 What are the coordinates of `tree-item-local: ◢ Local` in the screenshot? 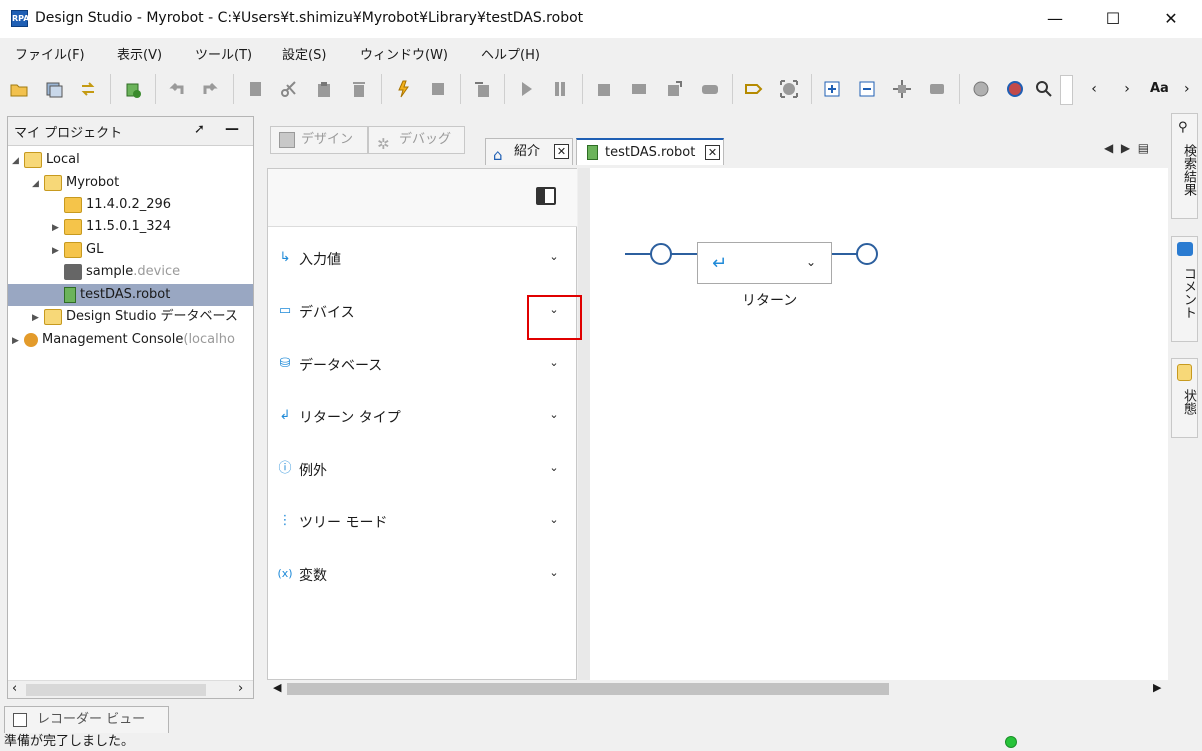 It's located at (46, 160).